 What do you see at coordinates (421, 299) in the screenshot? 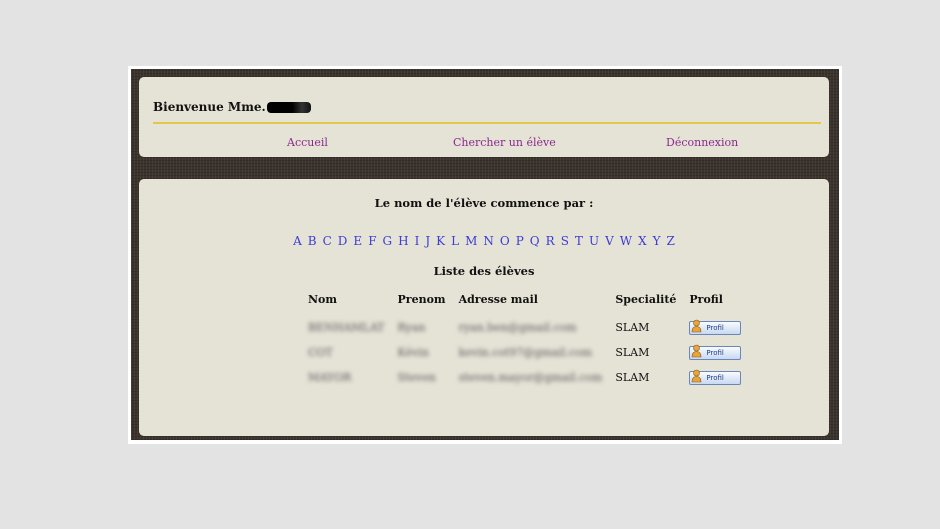
I see `column-header-prenom: Prenom` at bounding box center [421, 299].